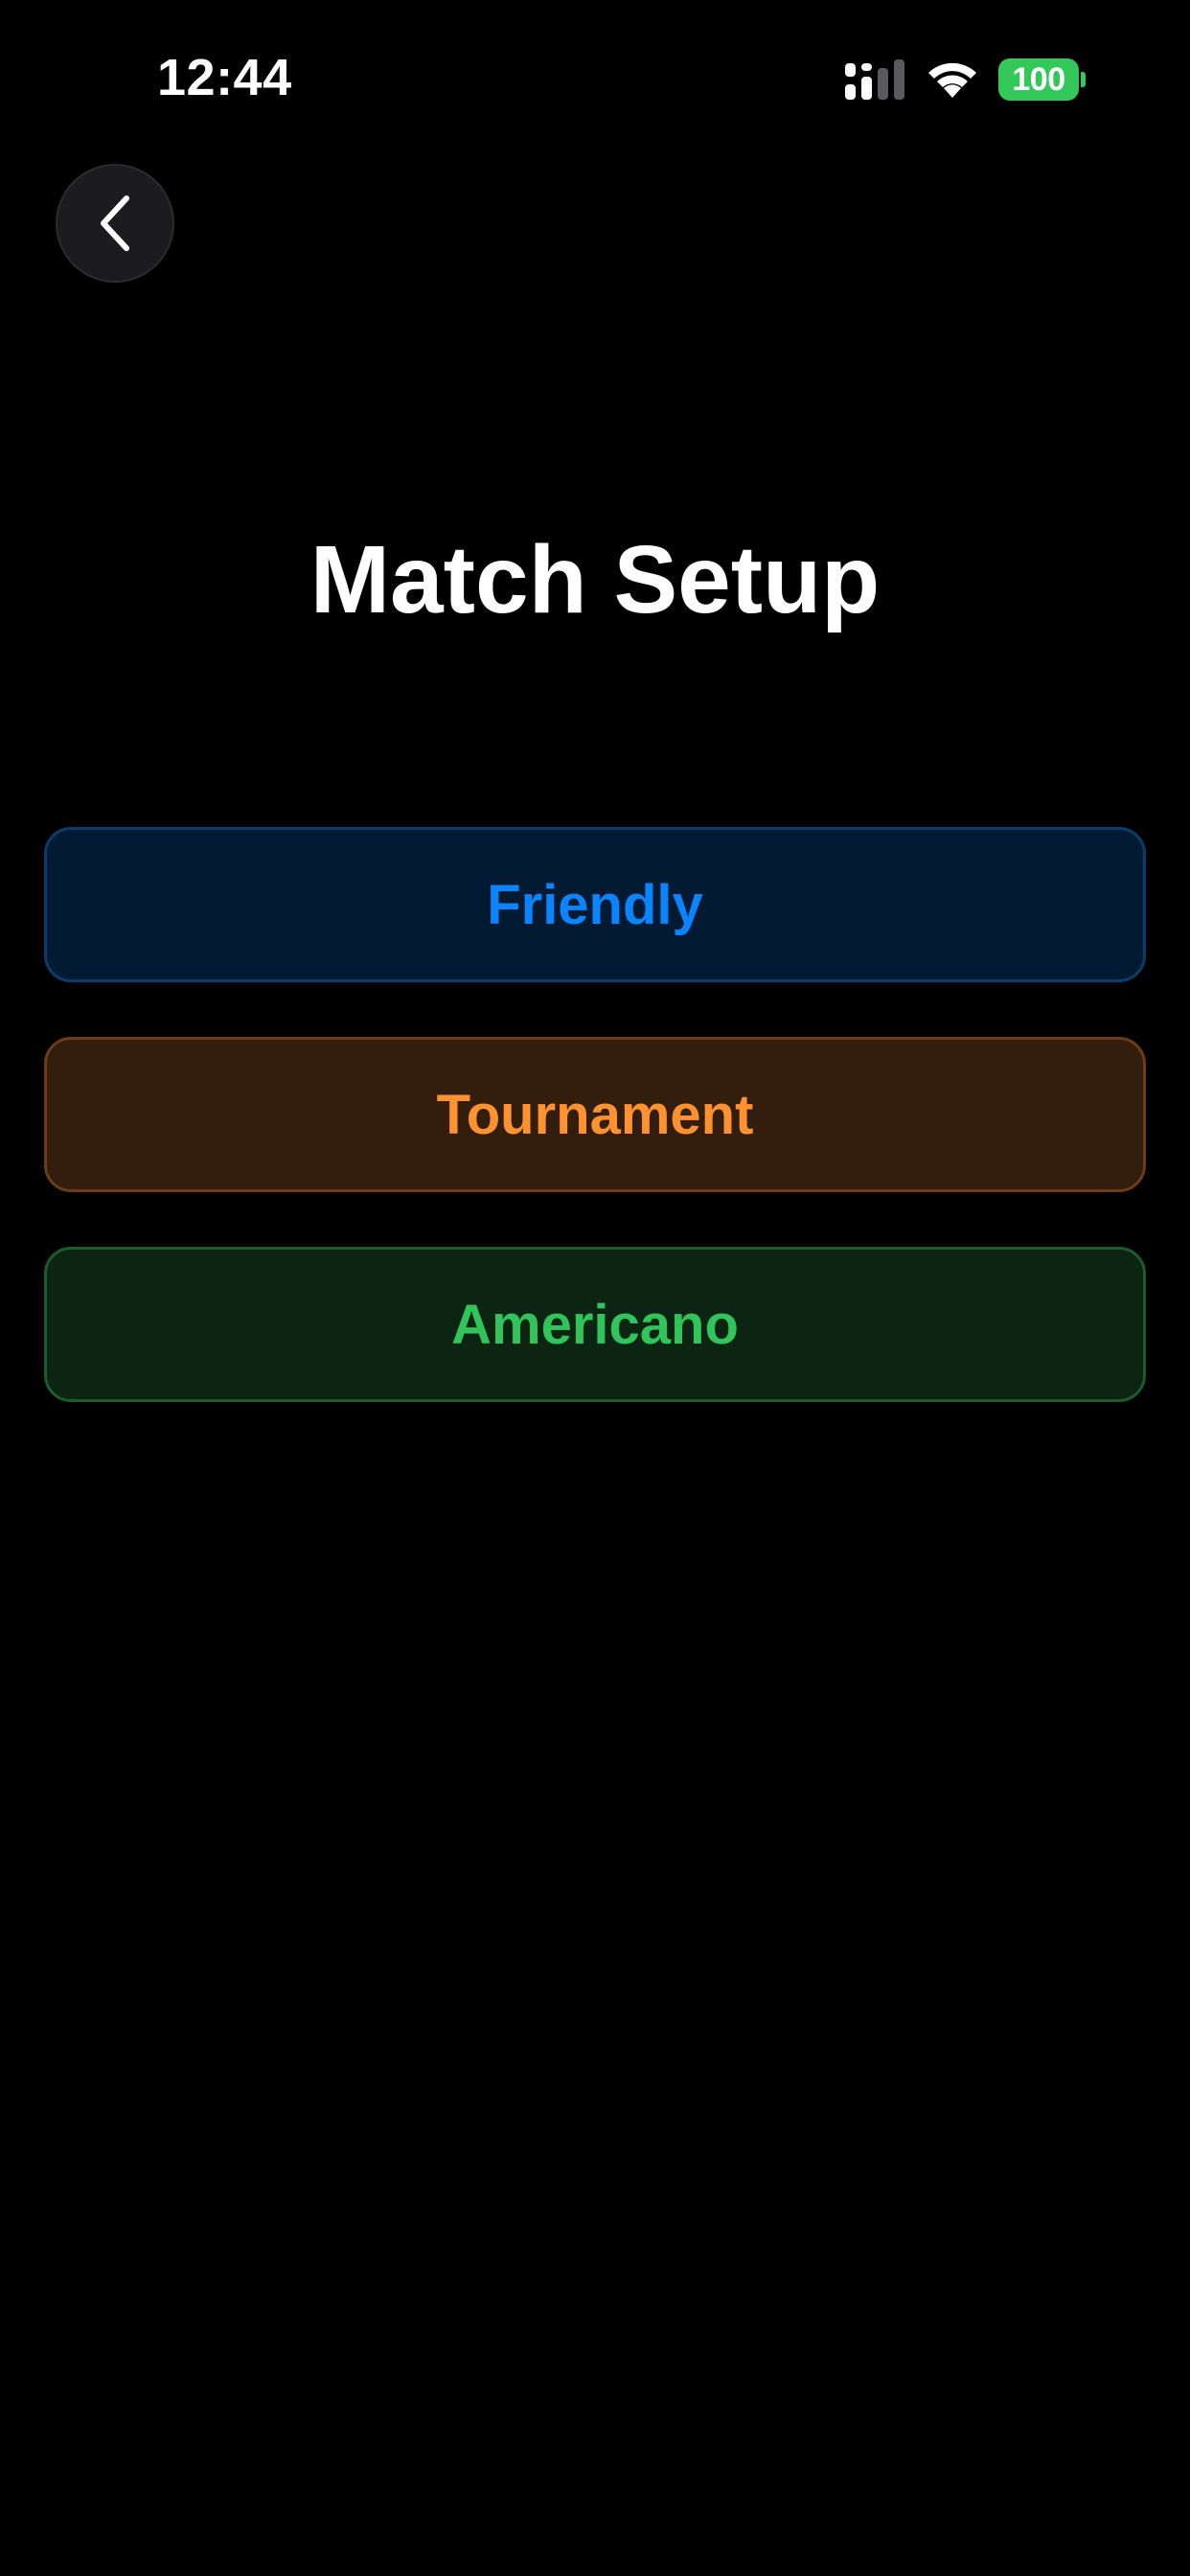 This screenshot has width=1190, height=2576. What do you see at coordinates (595, 904) in the screenshot?
I see `friendly-button: Friendly` at bounding box center [595, 904].